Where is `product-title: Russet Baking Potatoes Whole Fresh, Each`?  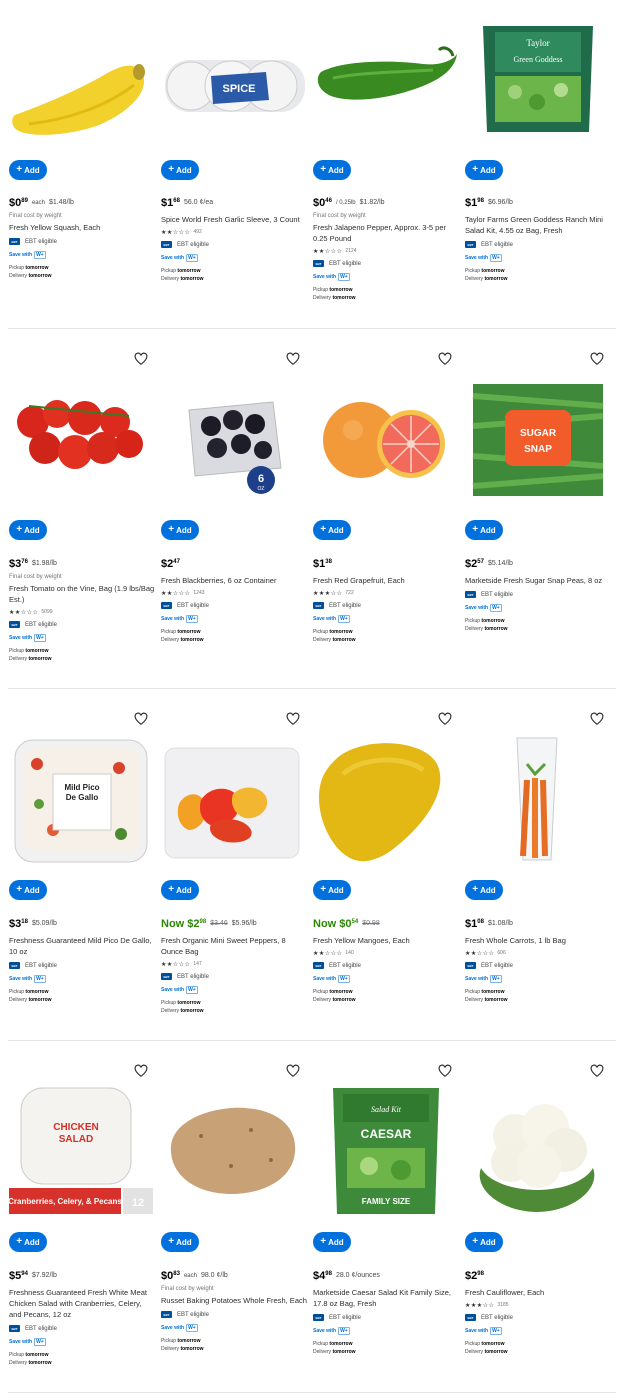
product-title: Russet Baking Potatoes Whole Fresh, Each is located at coordinates (234, 1300).